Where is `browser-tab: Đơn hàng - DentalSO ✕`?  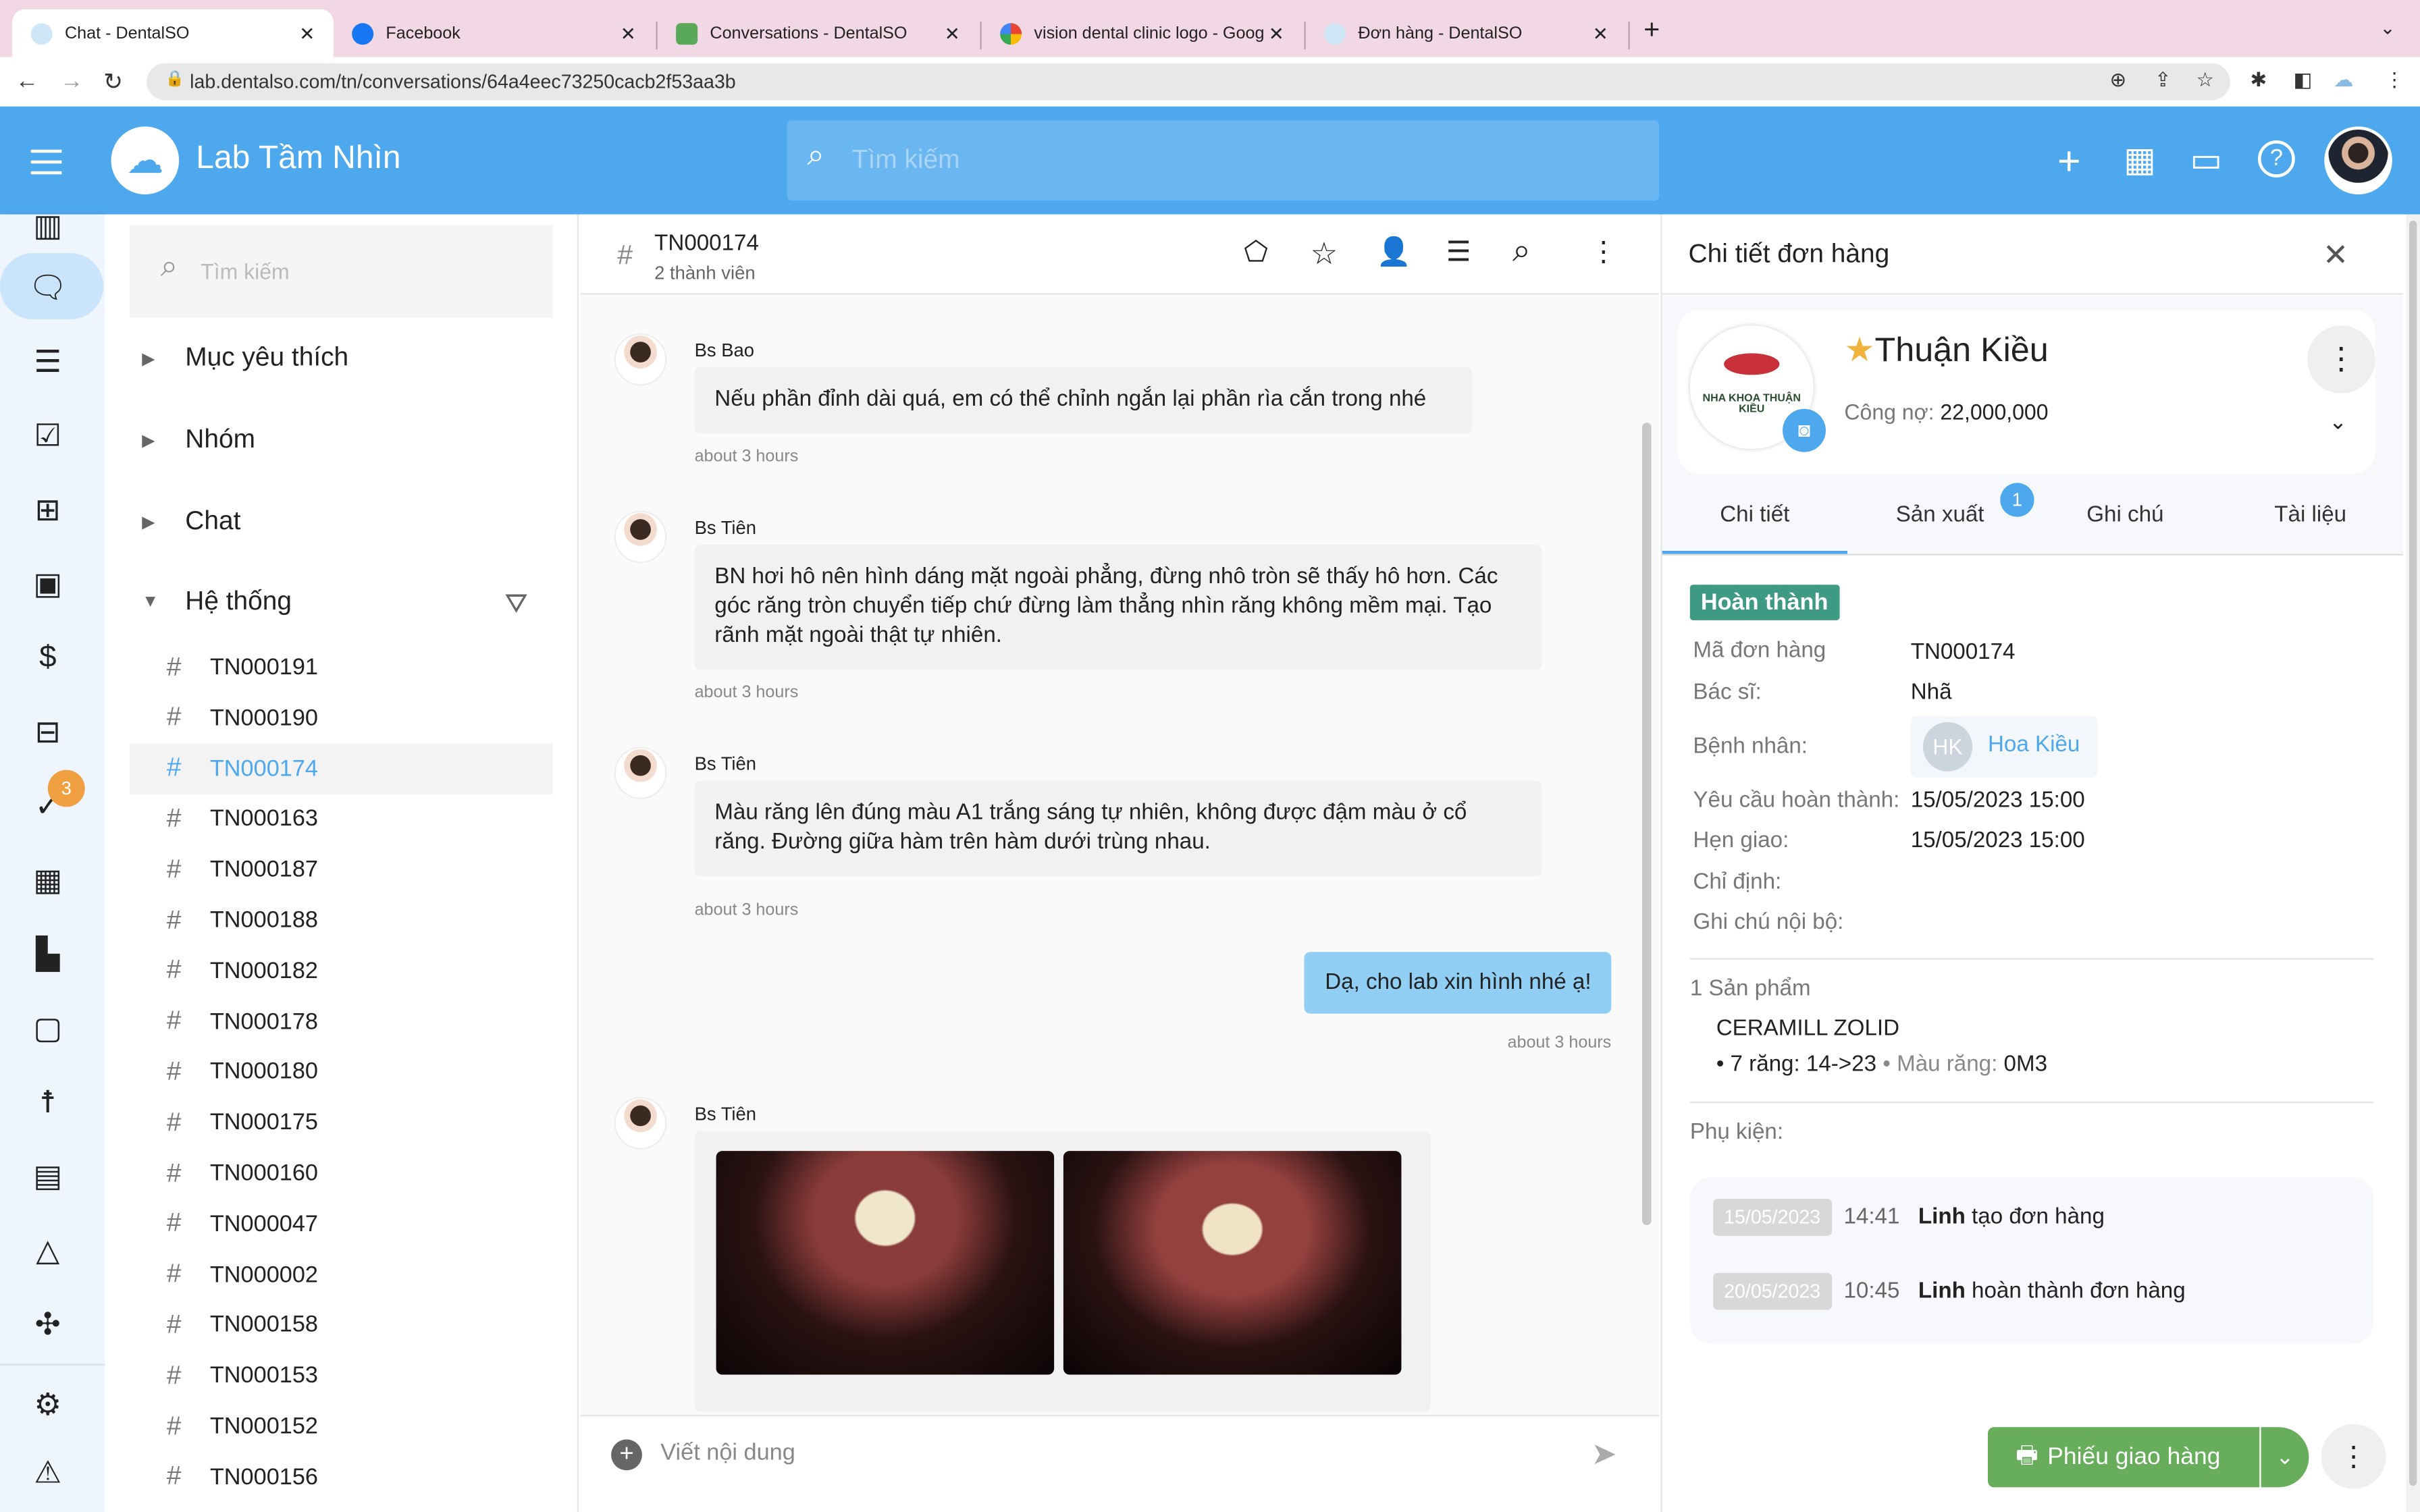
browser-tab: Đơn hàng - DentalSO ✕ is located at coordinates (1466, 33).